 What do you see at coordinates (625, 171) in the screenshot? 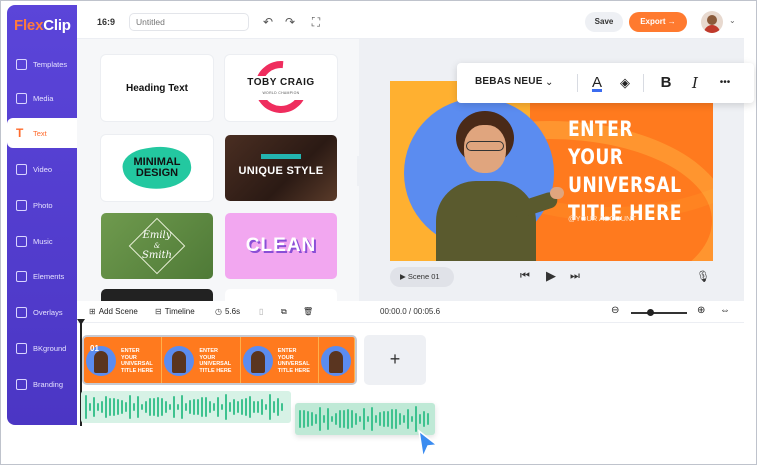
I see `scene-title-text: ENTER YOUR UNIVERSAL TITLE HERE` at bounding box center [625, 171].